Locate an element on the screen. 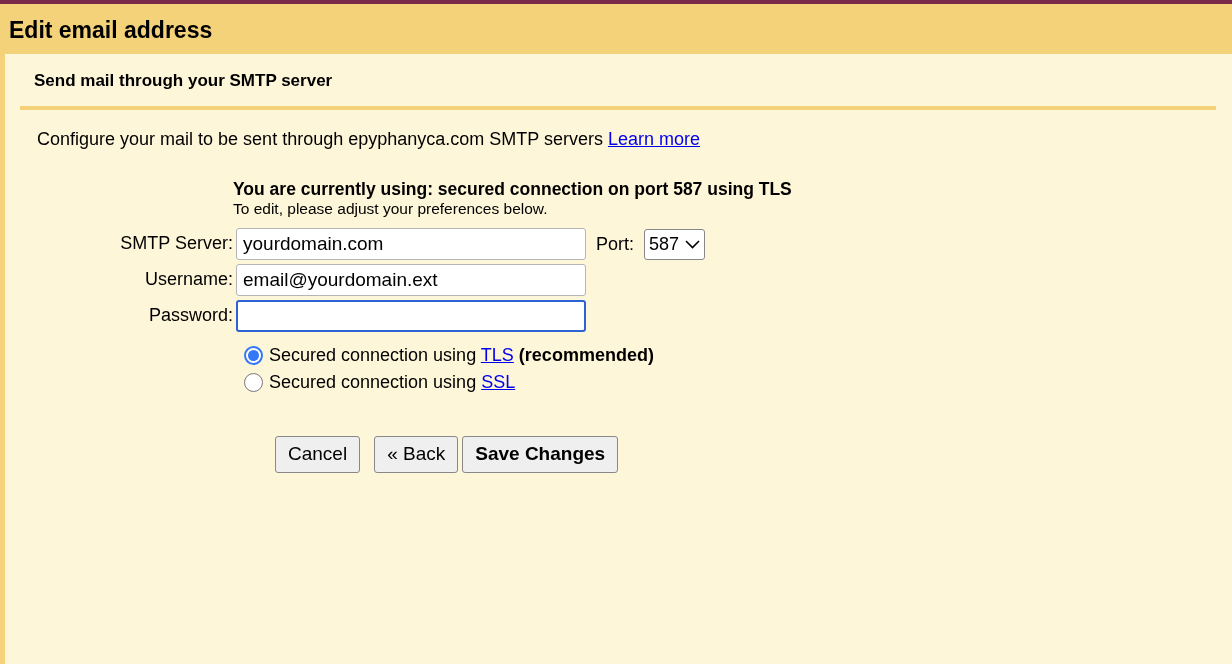 Image resolution: width=1232 pixels, height=664 pixels. intro-text: Configure your mail to be sent through epyphanyca.com SMTP servers Learn more is located at coordinates (368, 139).